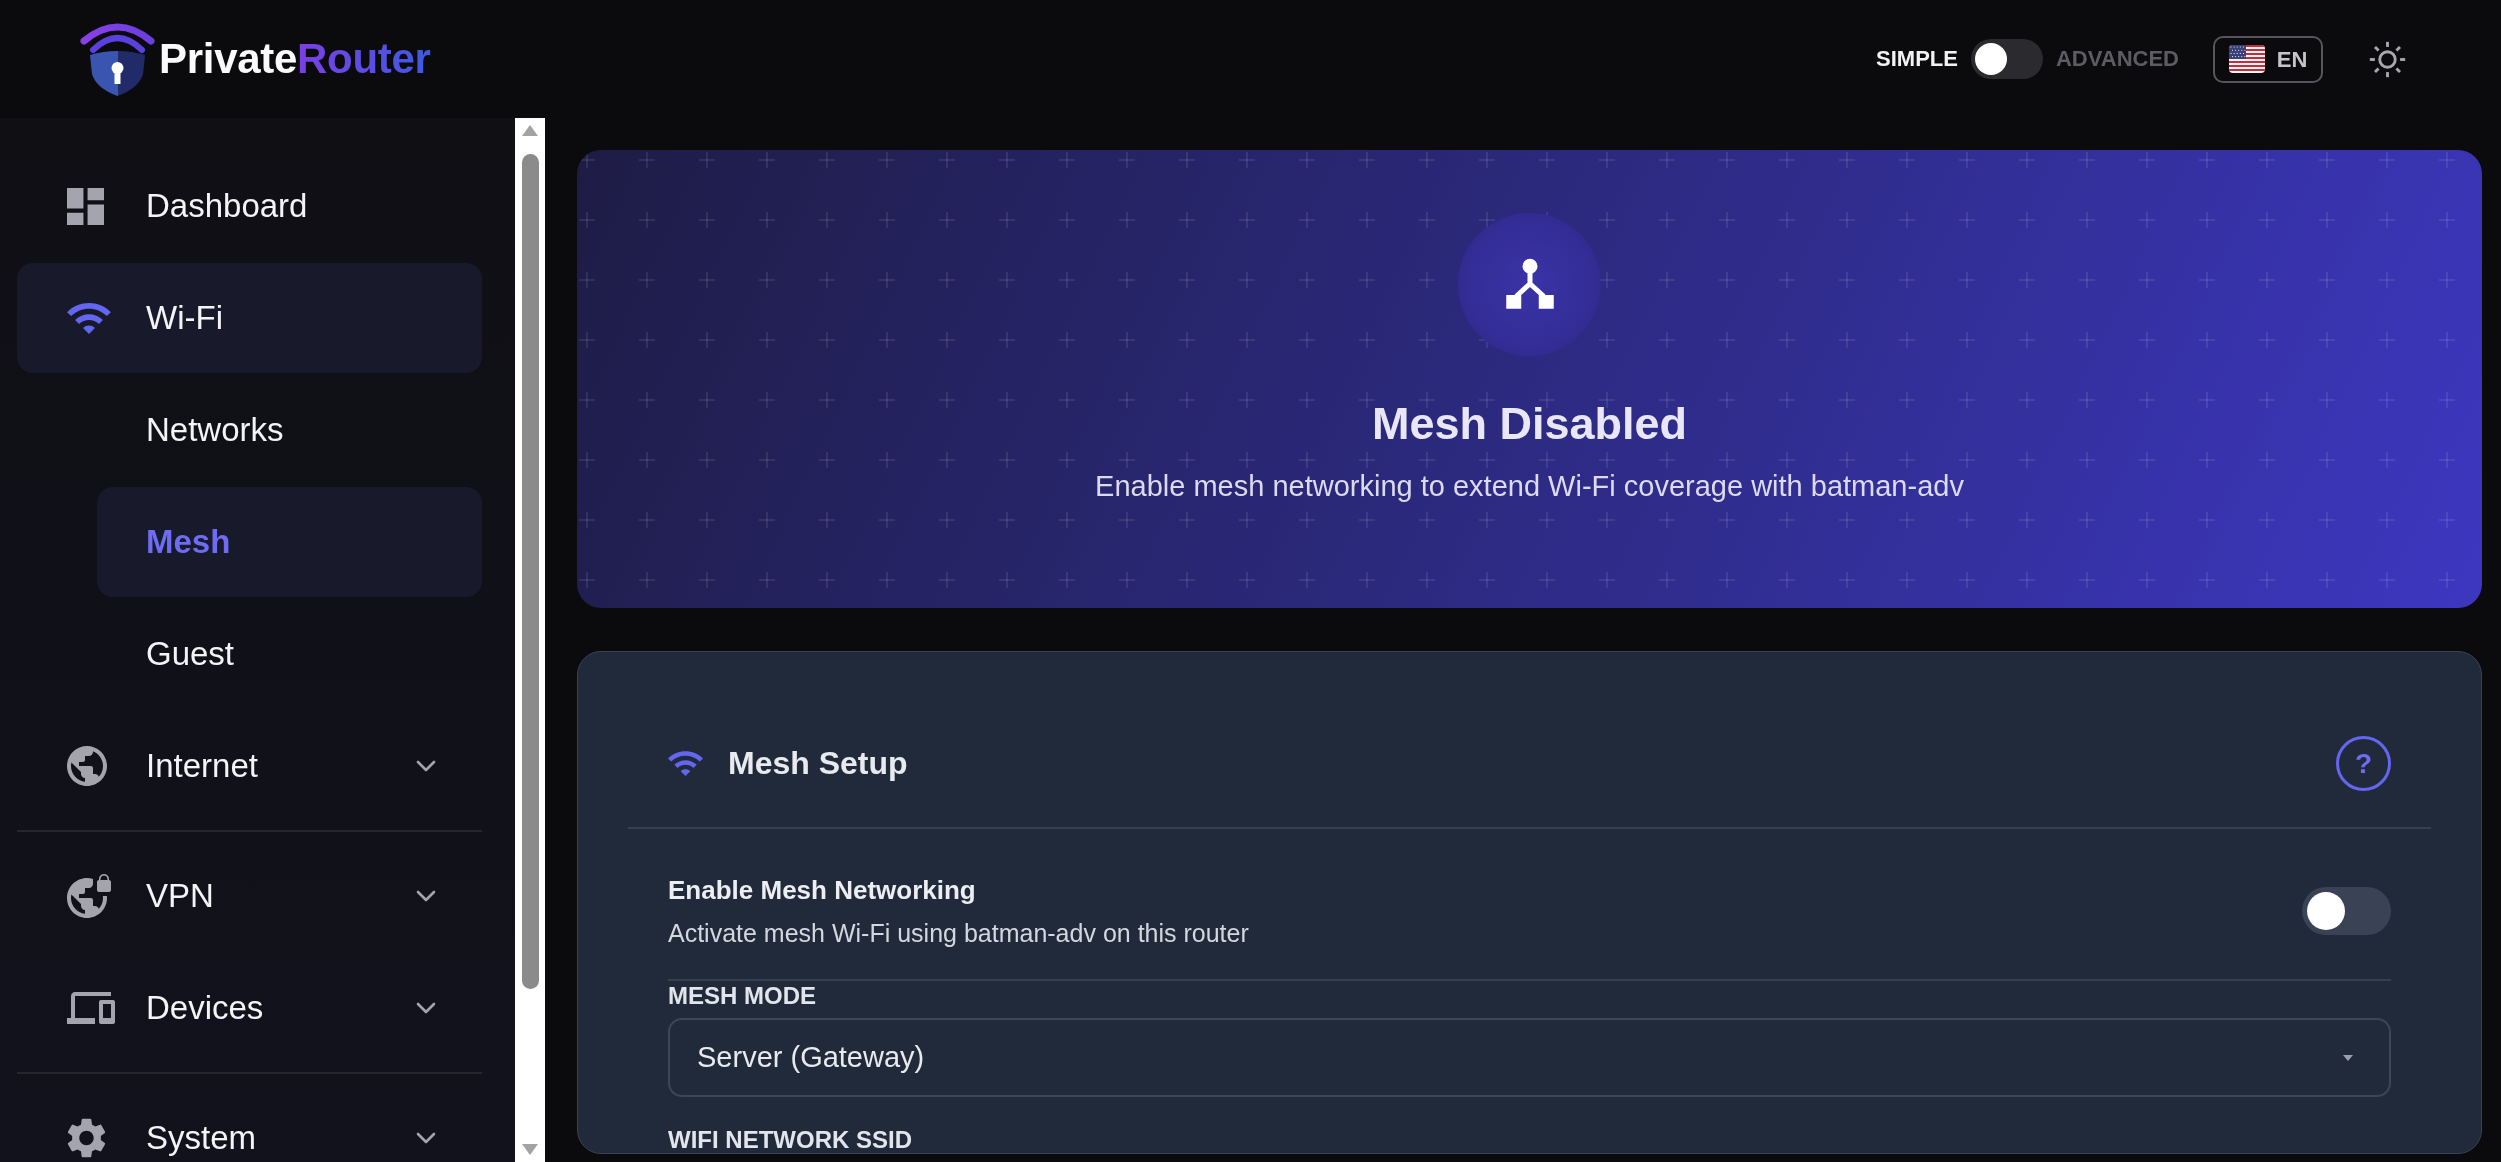  I want to click on sidebar-subitem: Guest, so click(289, 654).